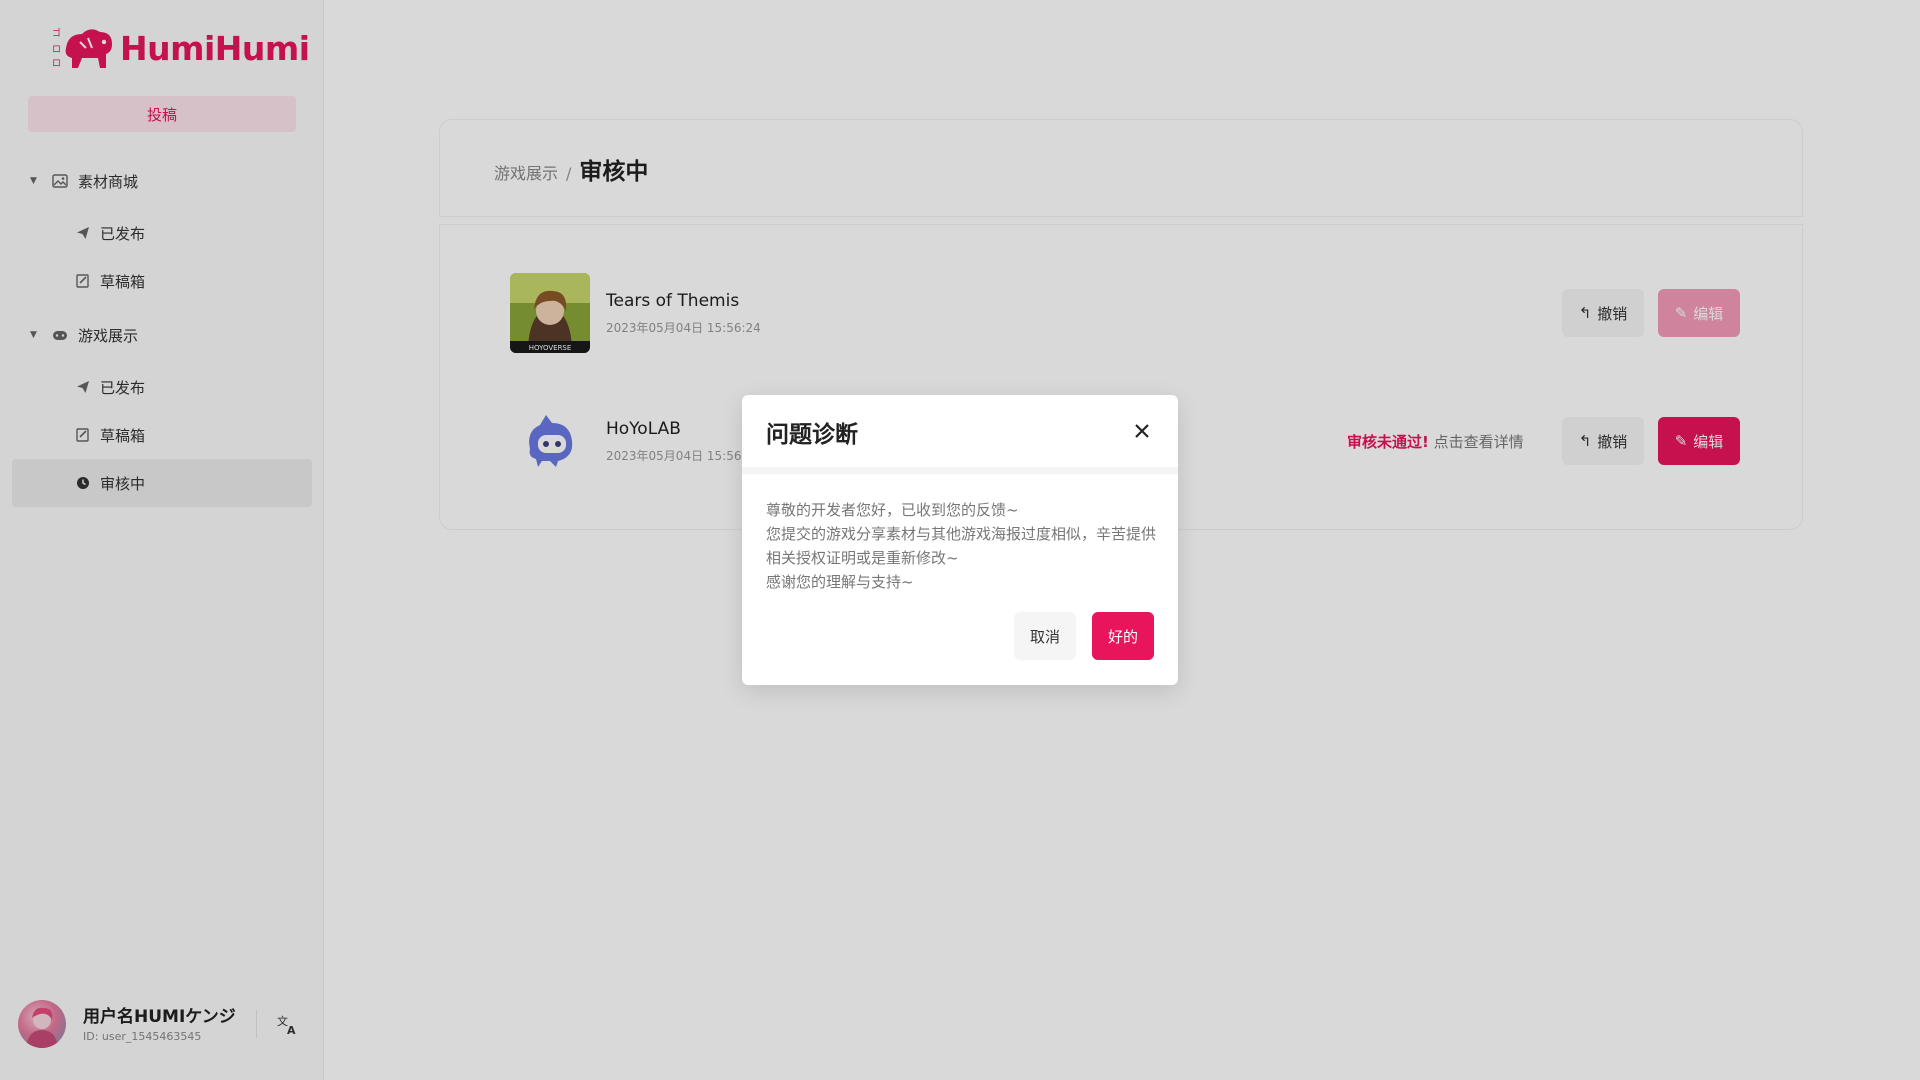 This screenshot has width=1920, height=1080. I want to click on cancel-button: 取消, so click(1045, 636).